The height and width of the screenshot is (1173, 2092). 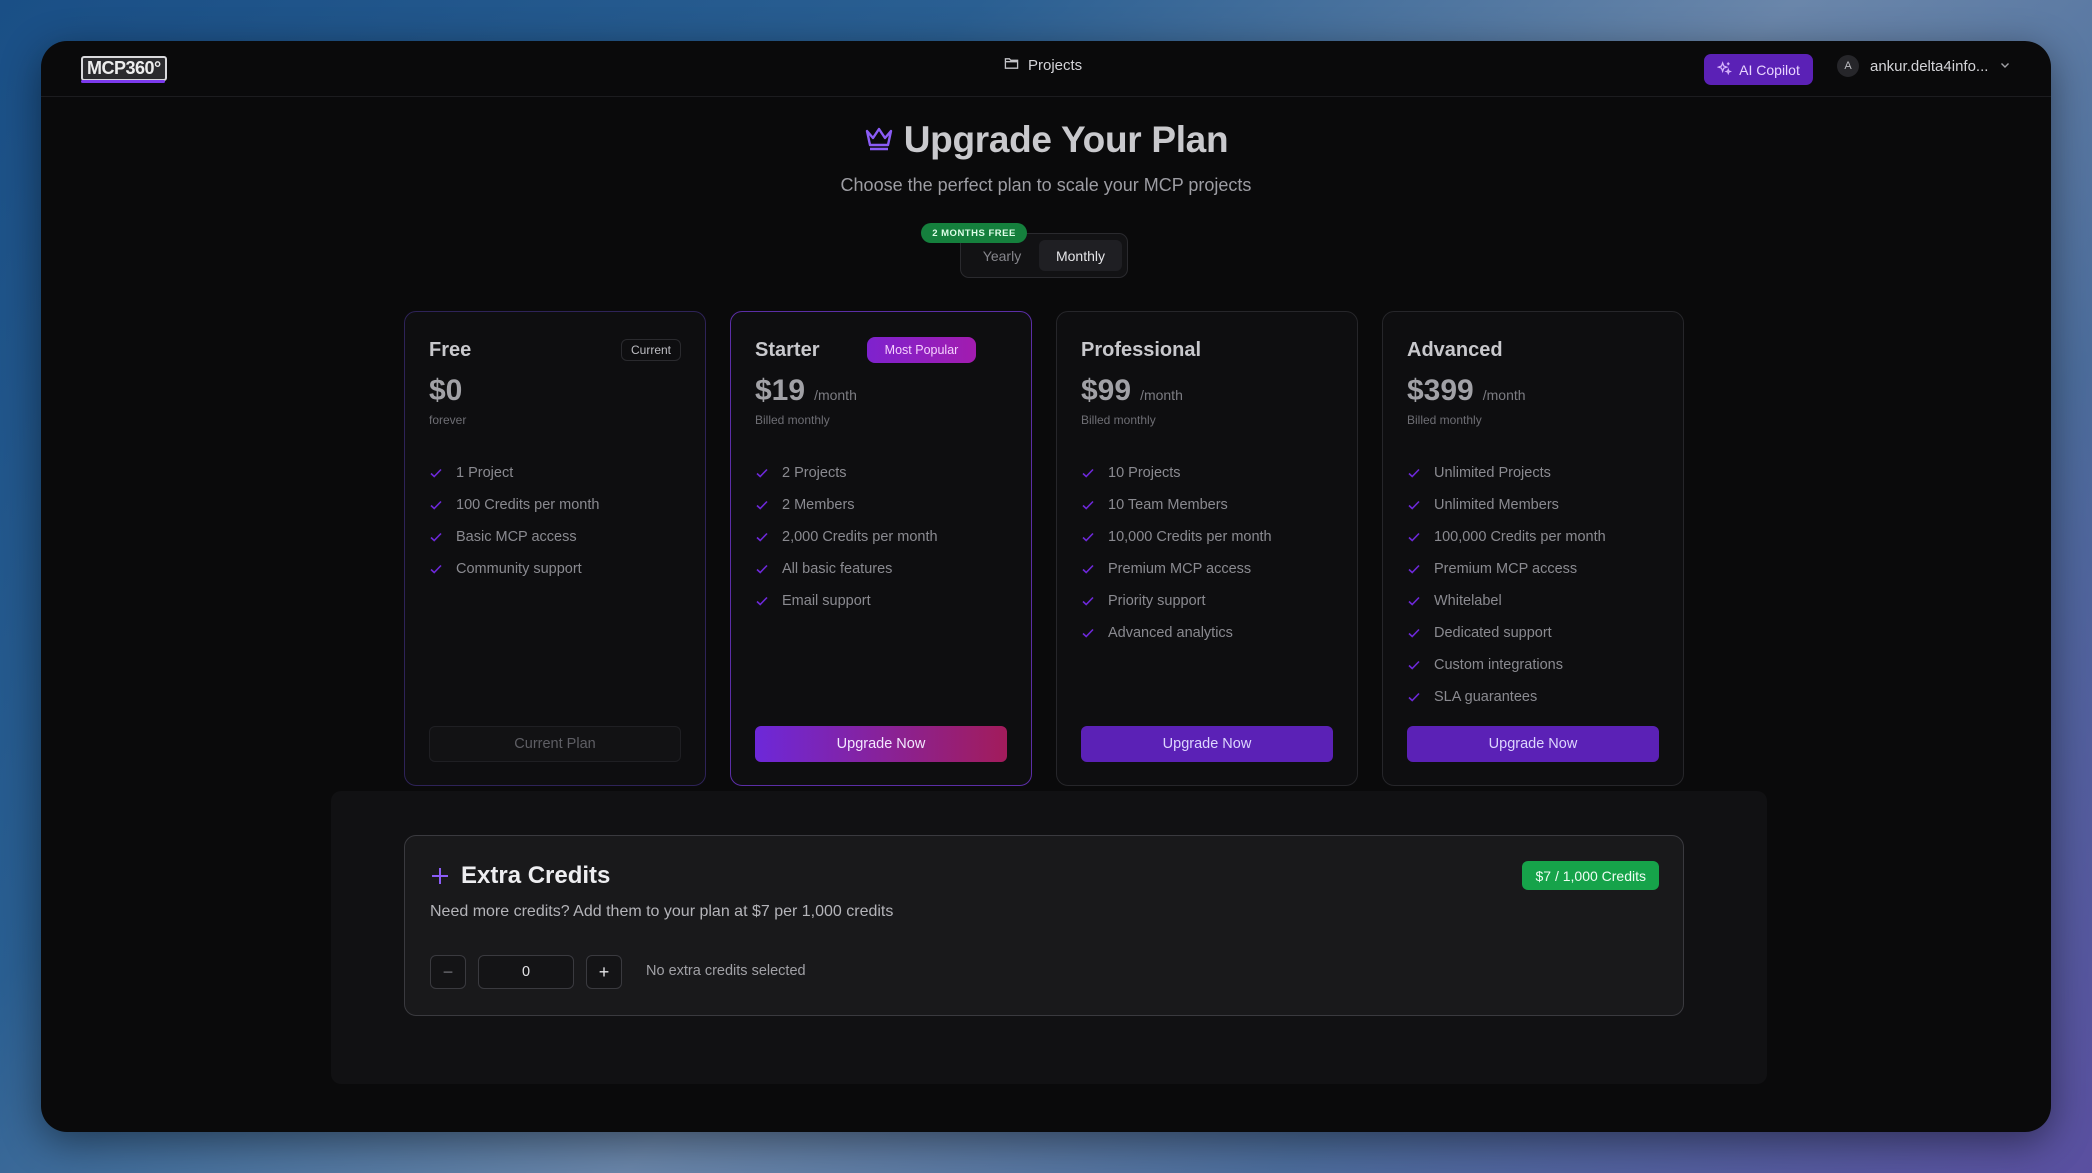 What do you see at coordinates (604, 972) in the screenshot?
I see `increase-credits-button: +` at bounding box center [604, 972].